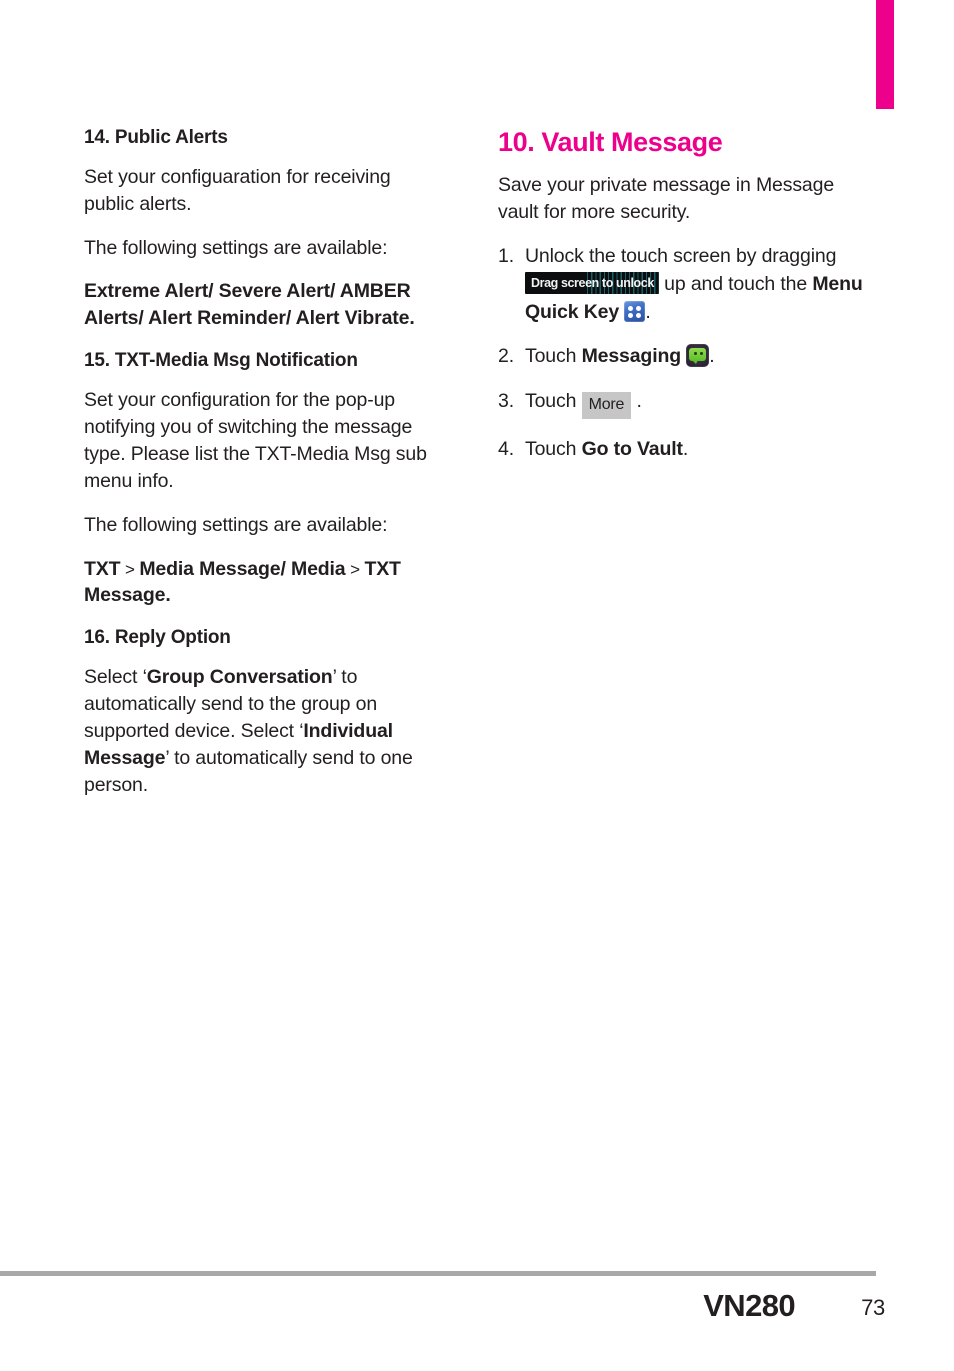  What do you see at coordinates (682, 403) in the screenshot?
I see `step-item-3: 3. Touch More .` at bounding box center [682, 403].